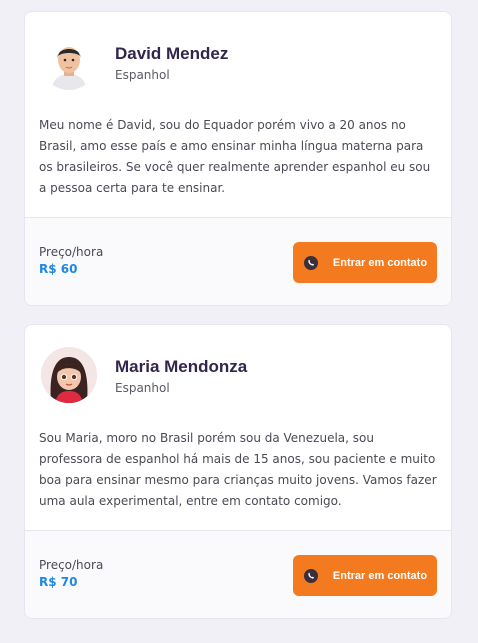  I want to click on price-value: R$ 70, so click(58, 582).